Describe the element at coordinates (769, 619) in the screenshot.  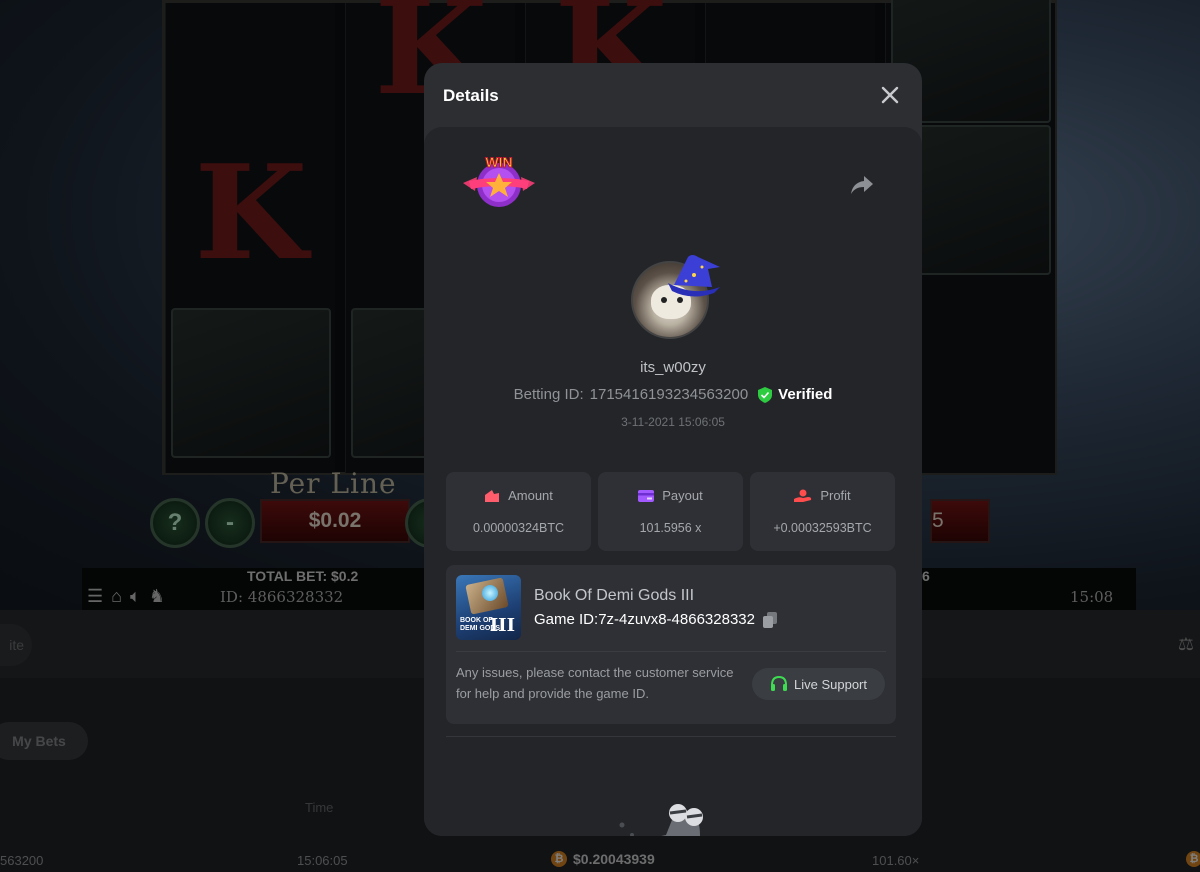
I see `copy-icon` at that location.